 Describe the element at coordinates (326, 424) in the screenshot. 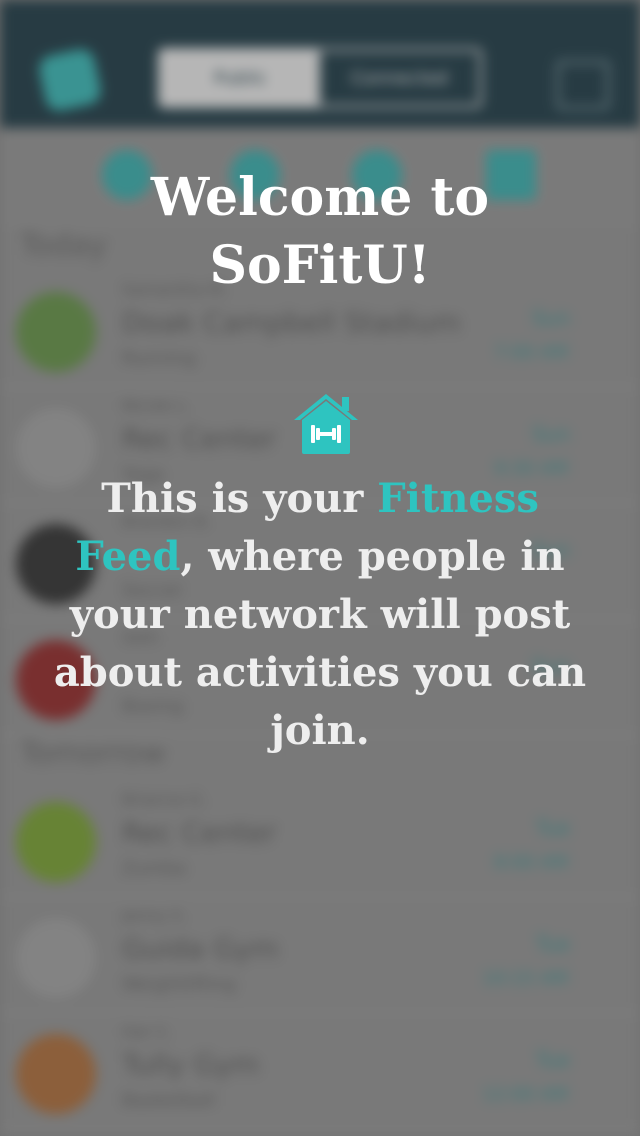

I see `home-dumbbell-icon` at that location.